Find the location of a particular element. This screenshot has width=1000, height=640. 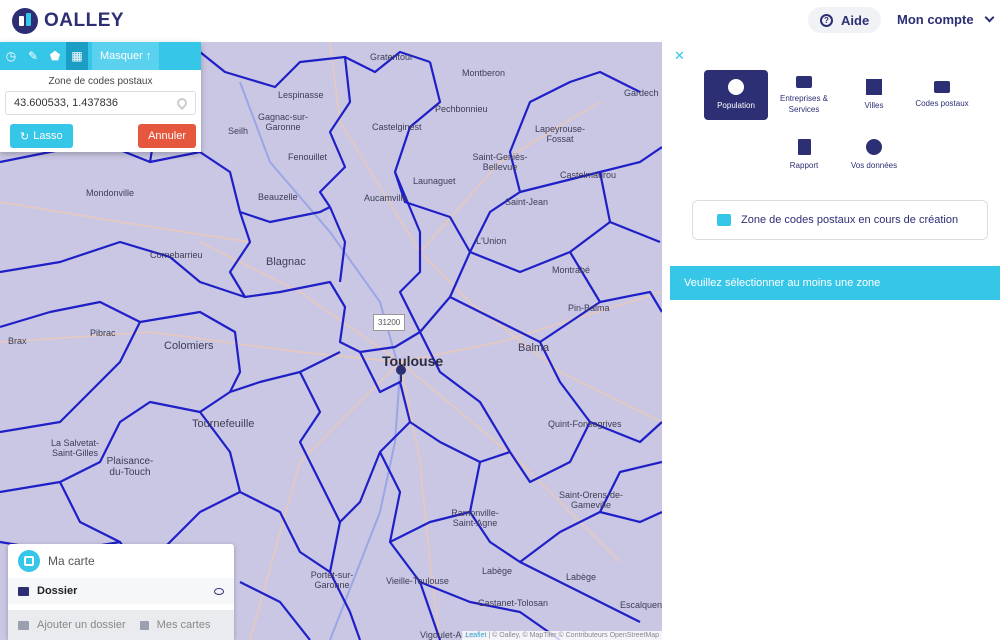

place-label: Saint-Orens-de-Gameville is located at coordinates (591, 500).